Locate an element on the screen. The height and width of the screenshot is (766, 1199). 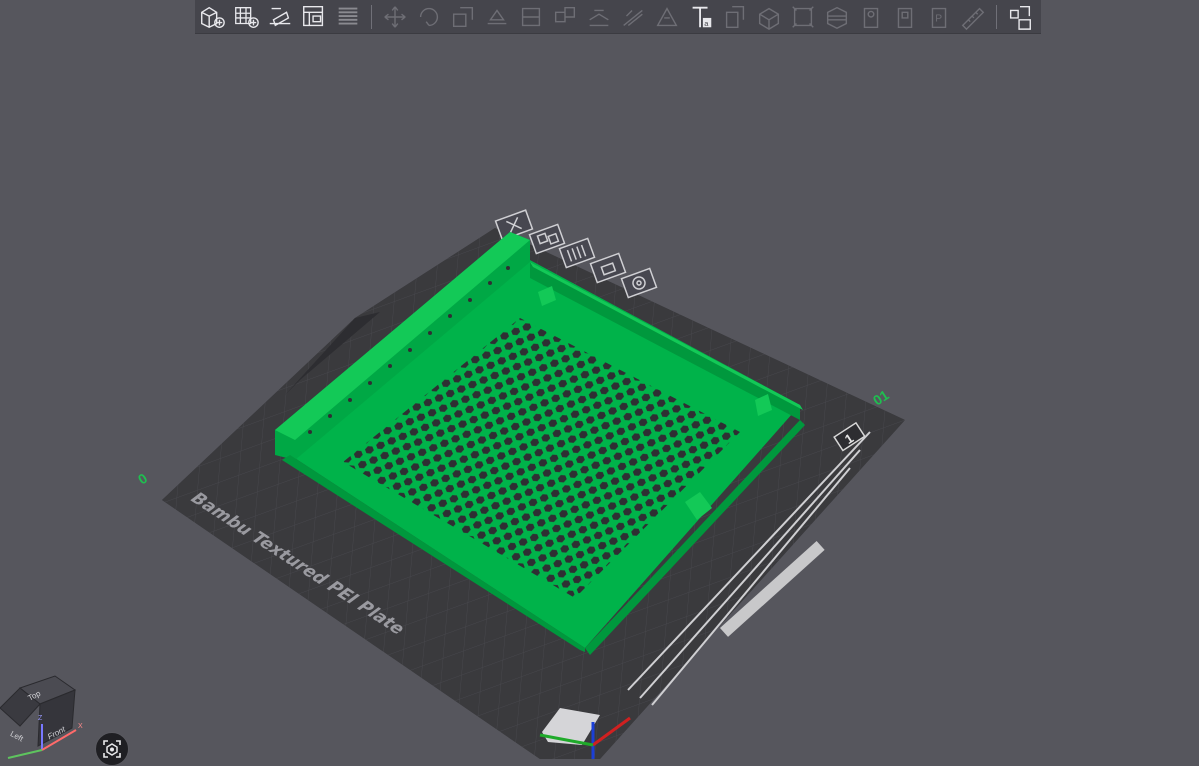
plate-settings-icon is located at coordinates (639, 283).